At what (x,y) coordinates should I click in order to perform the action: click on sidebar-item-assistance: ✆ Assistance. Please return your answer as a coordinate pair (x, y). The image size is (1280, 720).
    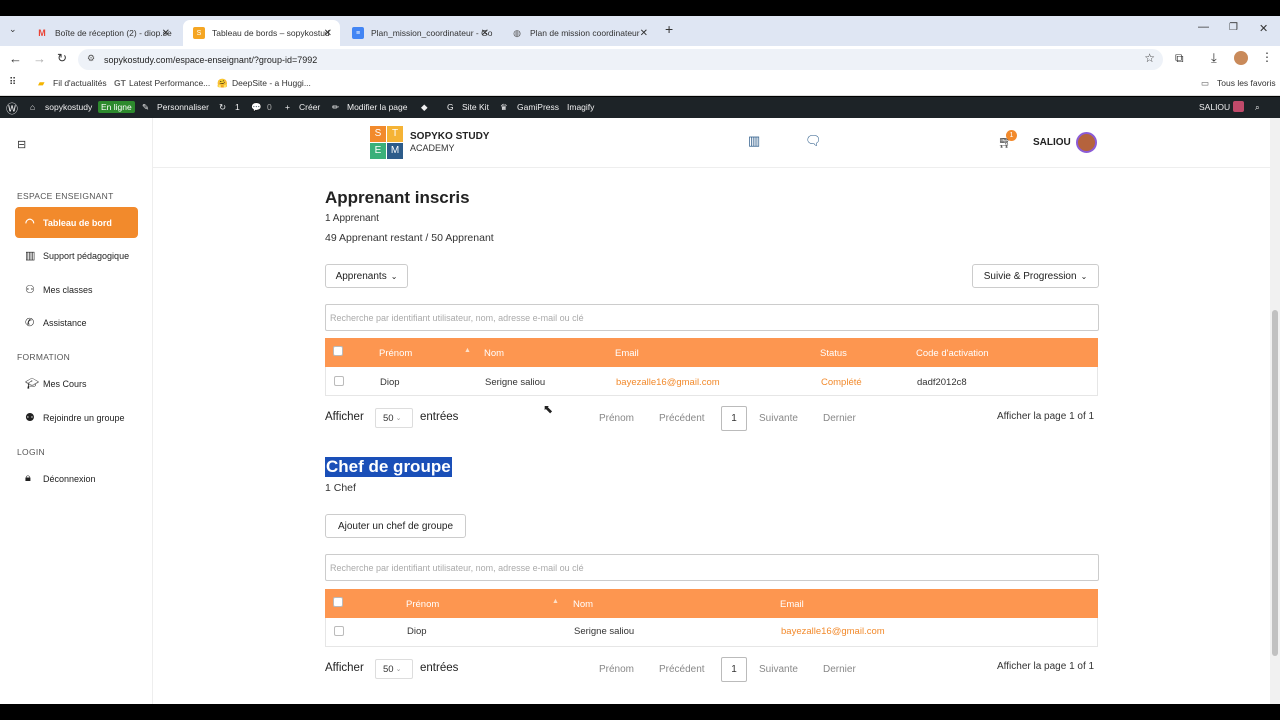
    Looking at the image, I should click on (76, 322).